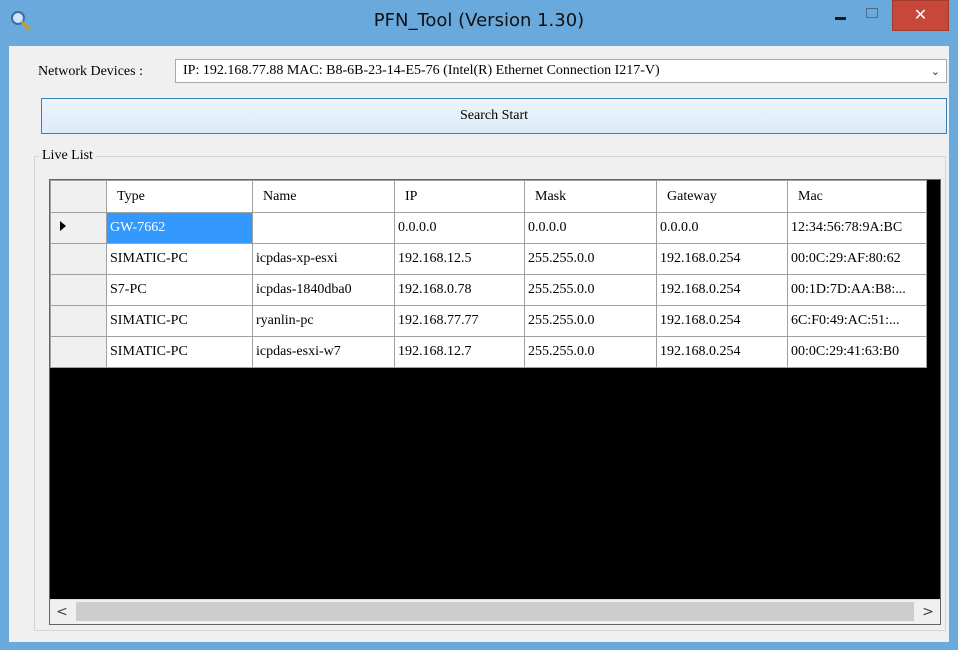  I want to click on maximize-button, so click(872, 15).